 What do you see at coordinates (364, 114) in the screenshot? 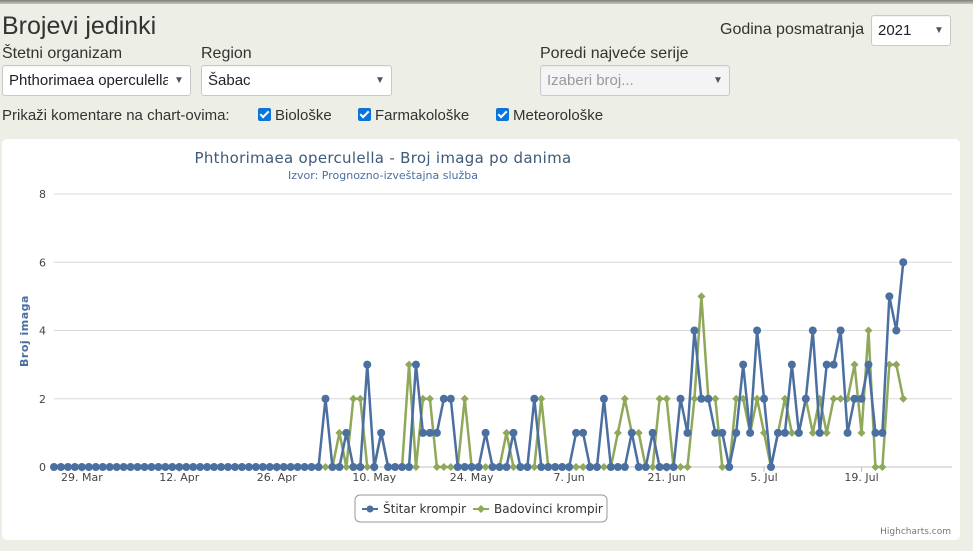
I see `checkbox-farmakoloske` at bounding box center [364, 114].